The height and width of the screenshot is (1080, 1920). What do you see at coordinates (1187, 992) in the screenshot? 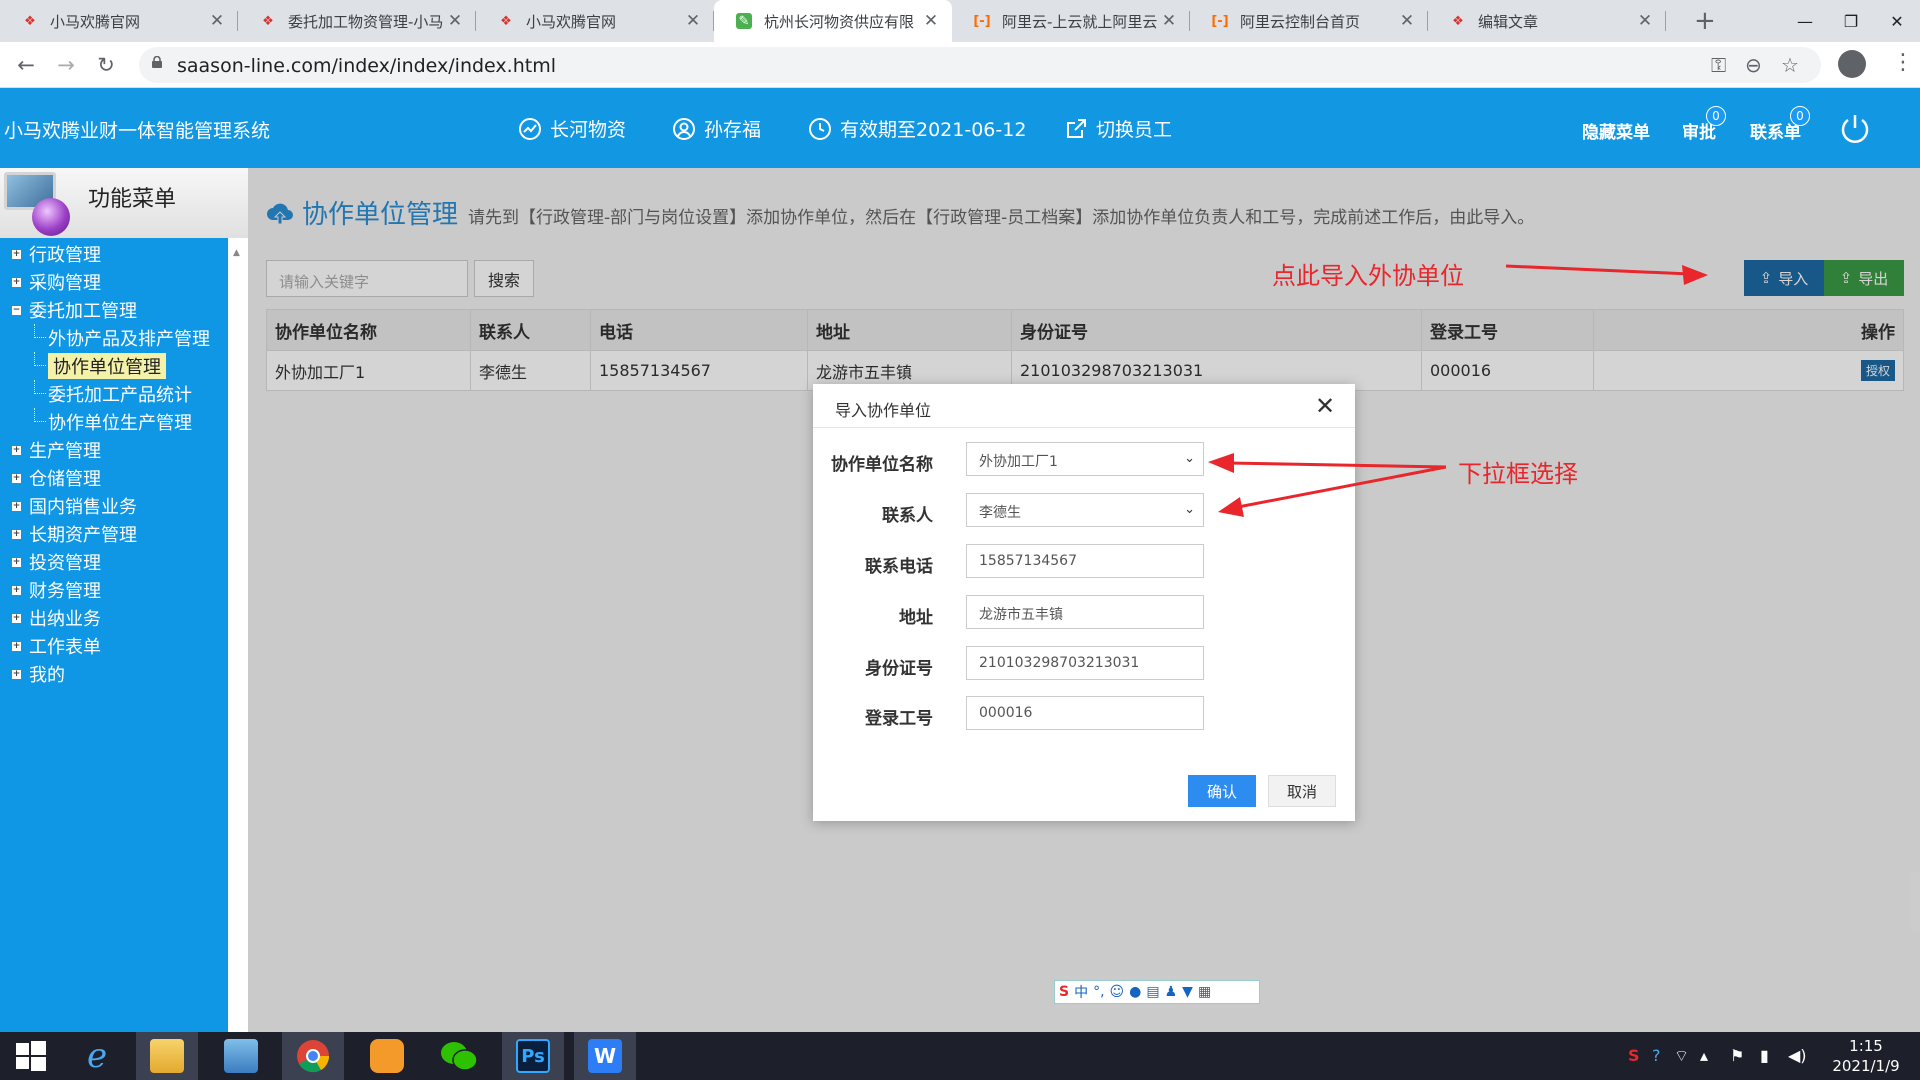
I see `skin-icon: ▼` at bounding box center [1187, 992].